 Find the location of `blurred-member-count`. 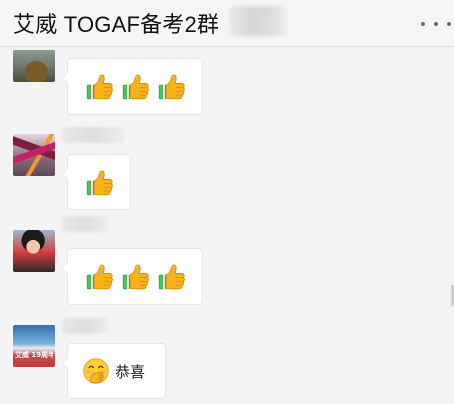

blurred-member-count is located at coordinates (258, 21).